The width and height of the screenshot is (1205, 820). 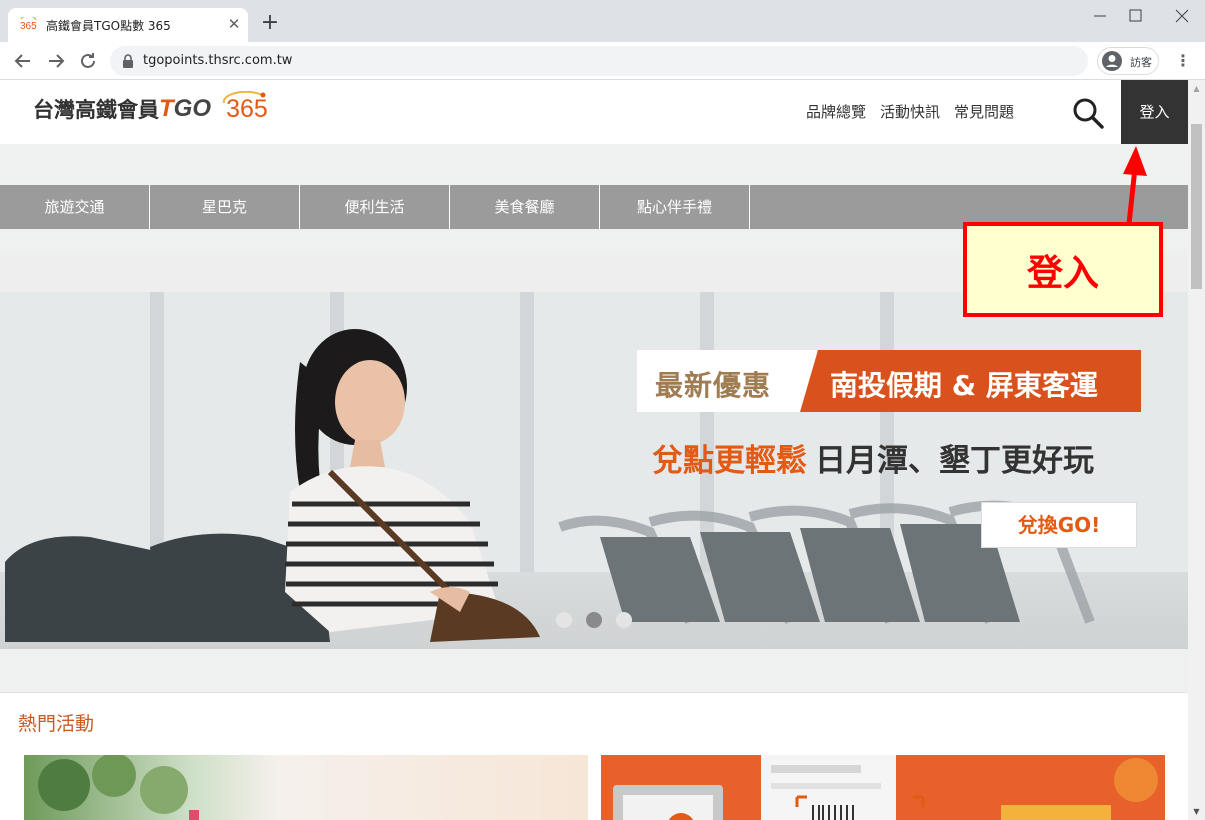 I want to click on nav-events: 活動快訊, so click(x=910, y=112).